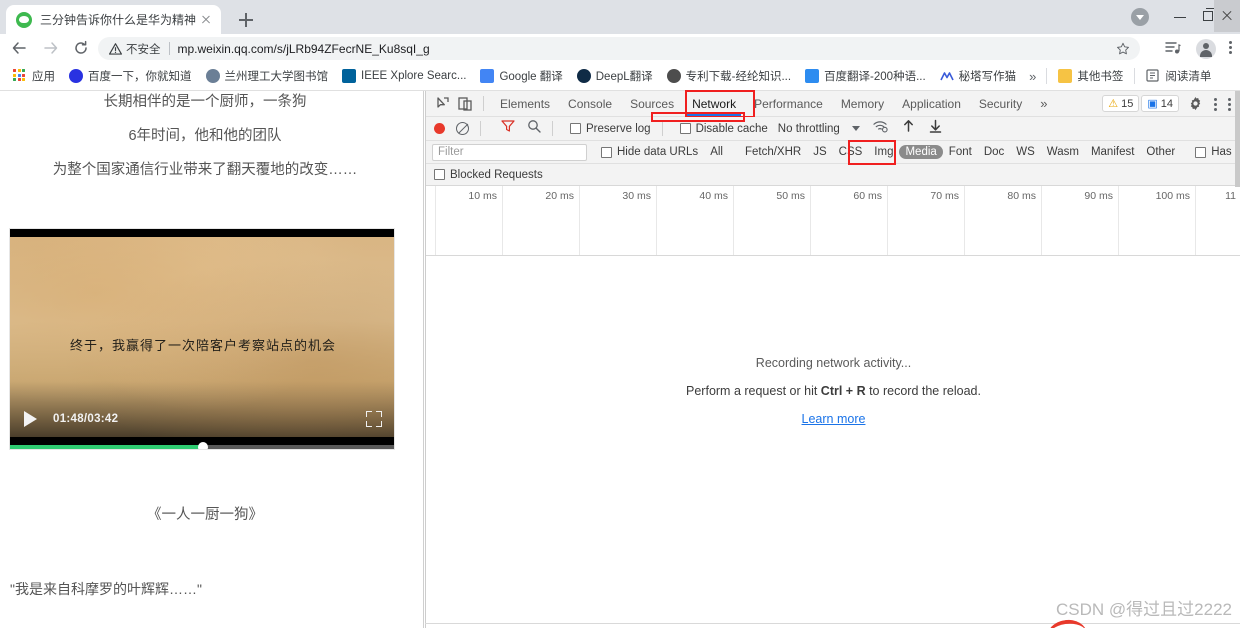  What do you see at coordinates (819, 152) in the screenshot?
I see `filter-type-js: JS` at bounding box center [819, 152].